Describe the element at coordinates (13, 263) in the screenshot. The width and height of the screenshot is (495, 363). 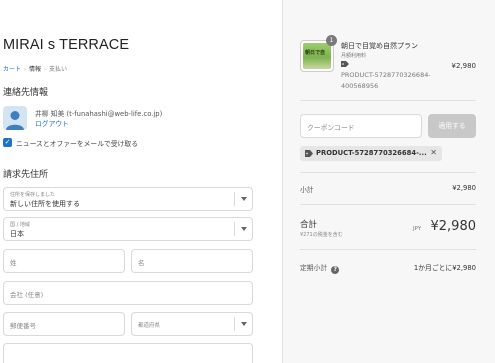
I see `last-name-placeholder: 姓` at that location.